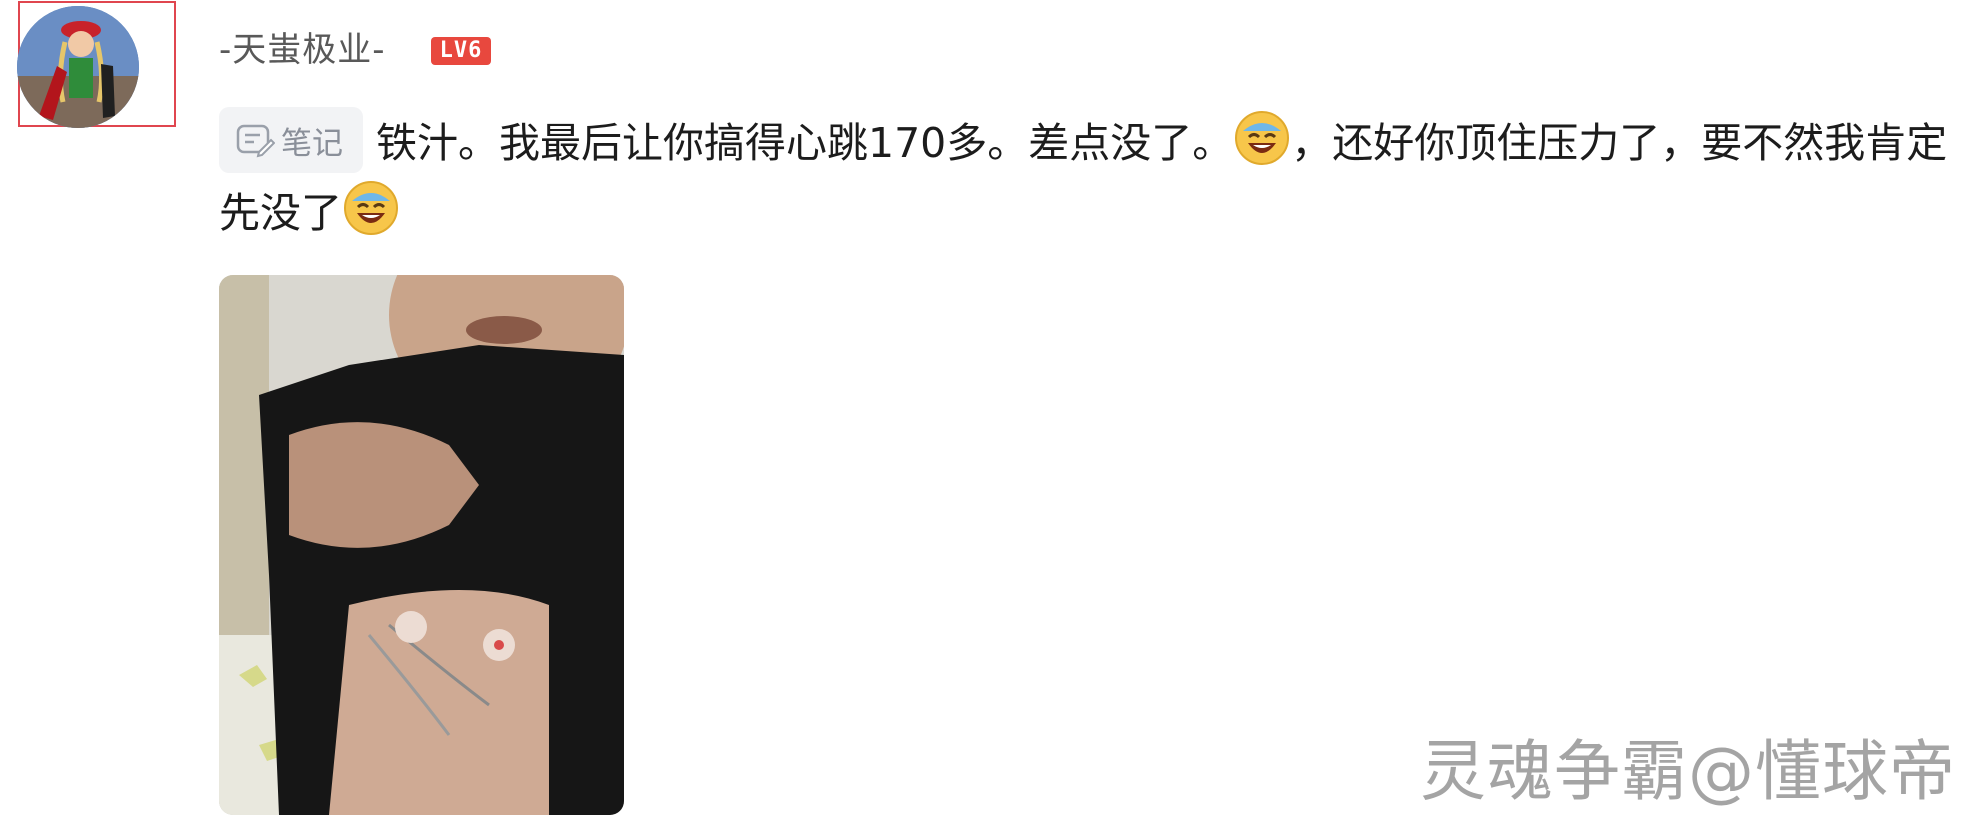  Describe the element at coordinates (805, 143) in the screenshot. I see `post-text-part-1: 铁汁。我最后让你搞得心跳170多。差点没了。` at that location.